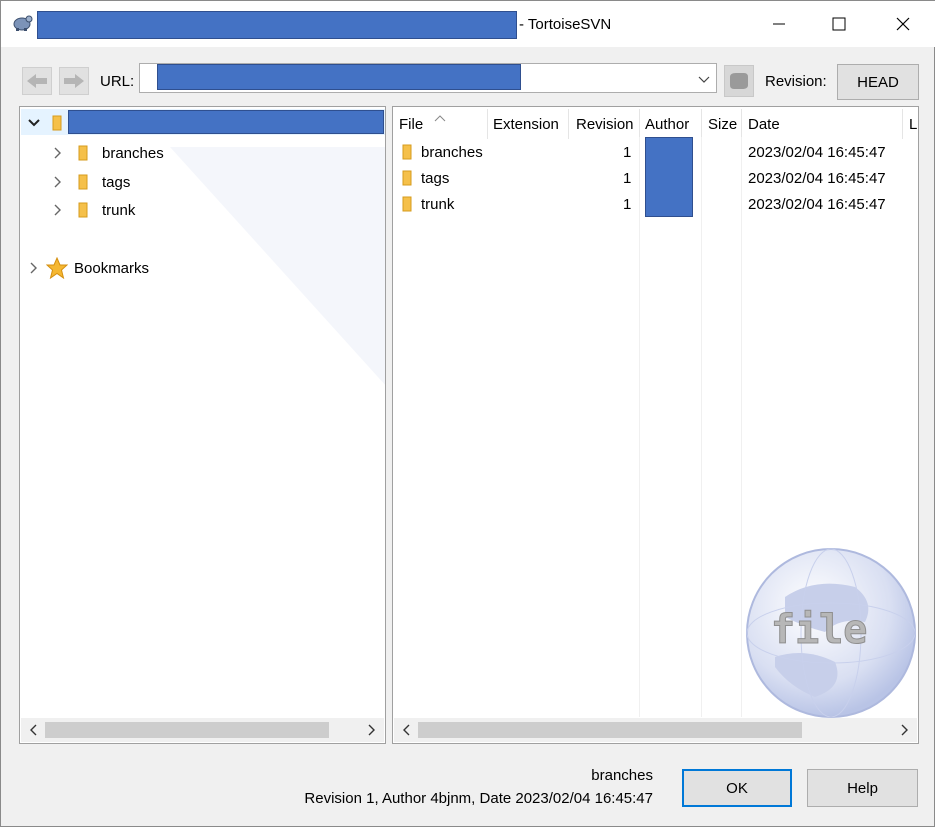 This screenshot has height=829, width=937. What do you see at coordinates (440, 117) in the screenshot?
I see `sort-ascending-icon` at bounding box center [440, 117].